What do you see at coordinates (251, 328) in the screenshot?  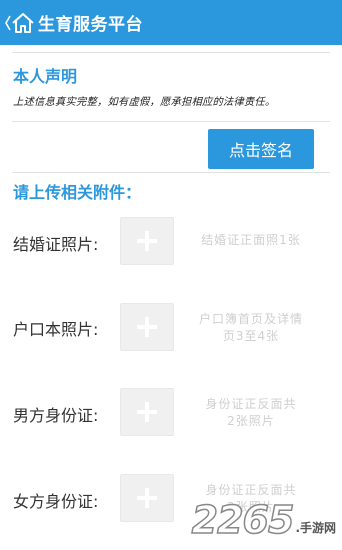 I see `household-register-hint: 户口簿首页及详情 页3至4张` at bounding box center [251, 328].